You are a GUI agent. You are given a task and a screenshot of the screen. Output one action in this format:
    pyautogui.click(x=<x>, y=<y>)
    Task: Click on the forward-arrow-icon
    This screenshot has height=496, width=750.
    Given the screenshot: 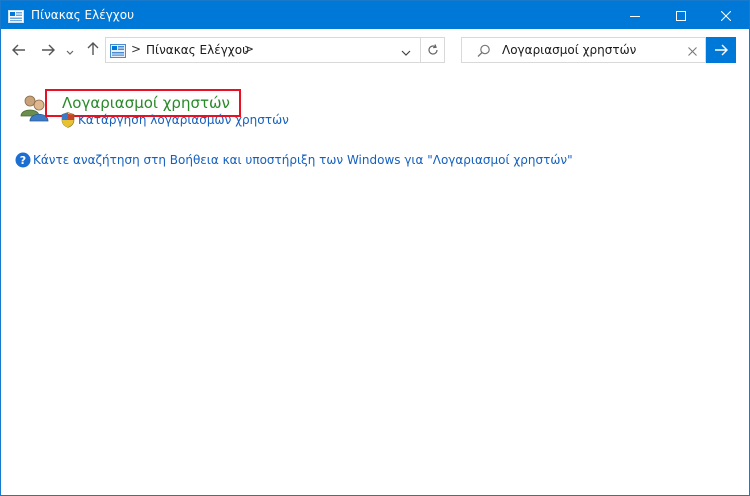 What is the action you would take?
    pyautogui.click(x=48, y=50)
    